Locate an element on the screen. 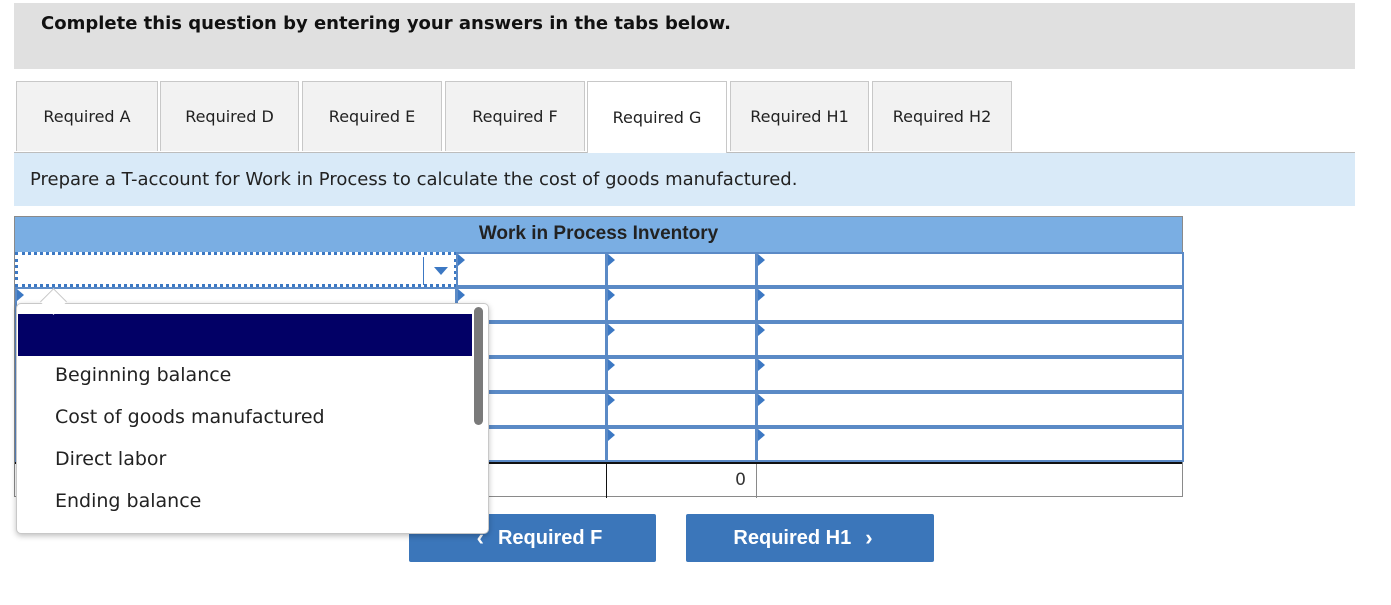  tab-required-d: Required D is located at coordinates (229, 116).